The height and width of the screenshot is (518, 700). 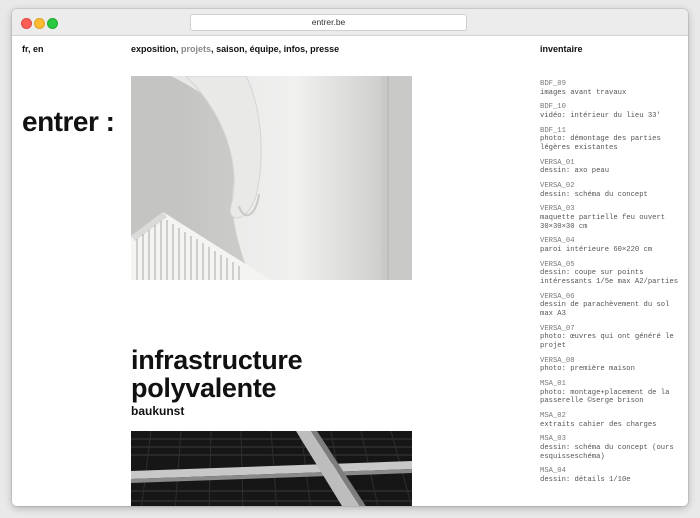 What do you see at coordinates (553, 416) in the screenshot?
I see `inventory-code: MSA_02` at bounding box center [553, 416].